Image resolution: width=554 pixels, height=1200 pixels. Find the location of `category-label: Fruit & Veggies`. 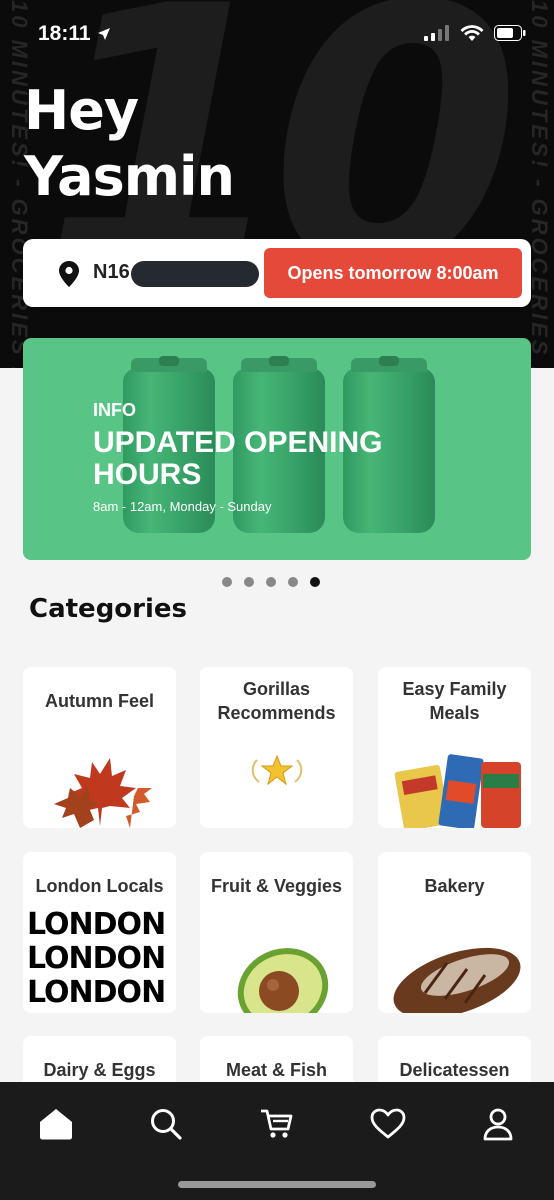

category-label: Fruit & Veggies is located at coordinates (276, 886).